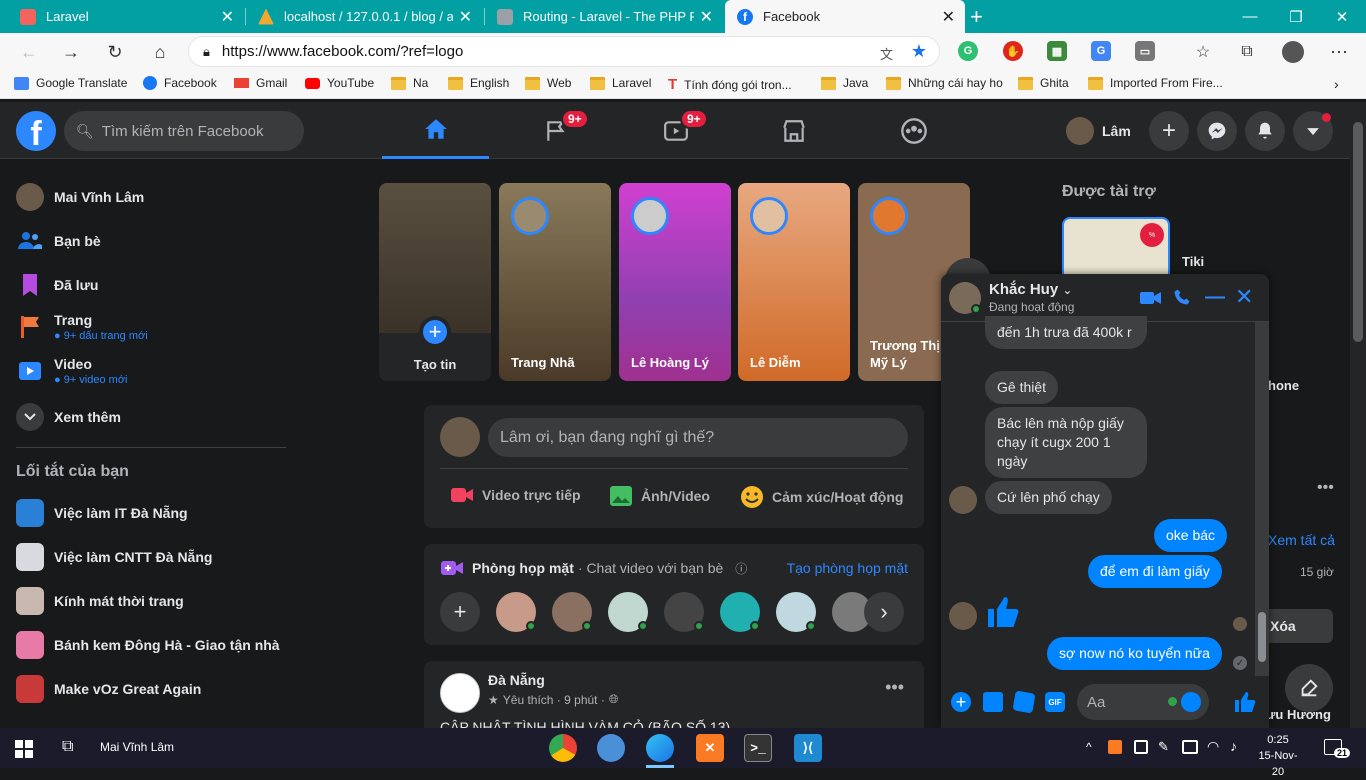 The width and height of the screenshot is (1366, 780). Describe the element at coordinates (913, 130) in the screenshot. I see `nav-groups` at that location.